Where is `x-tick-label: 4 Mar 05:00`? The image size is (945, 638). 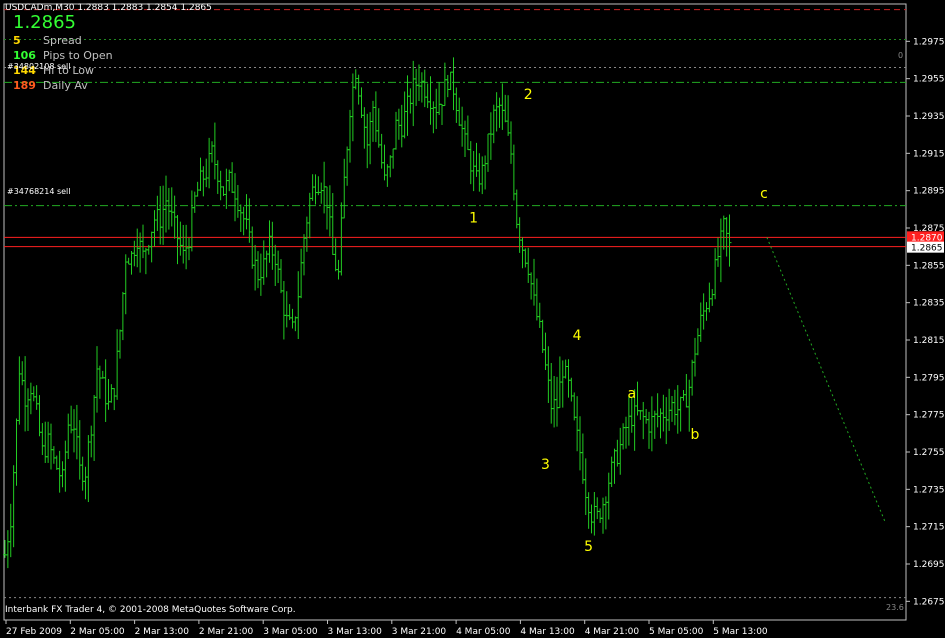
x-tick-label: 4 Mar 05:00 is located at coordinates (483, 632).